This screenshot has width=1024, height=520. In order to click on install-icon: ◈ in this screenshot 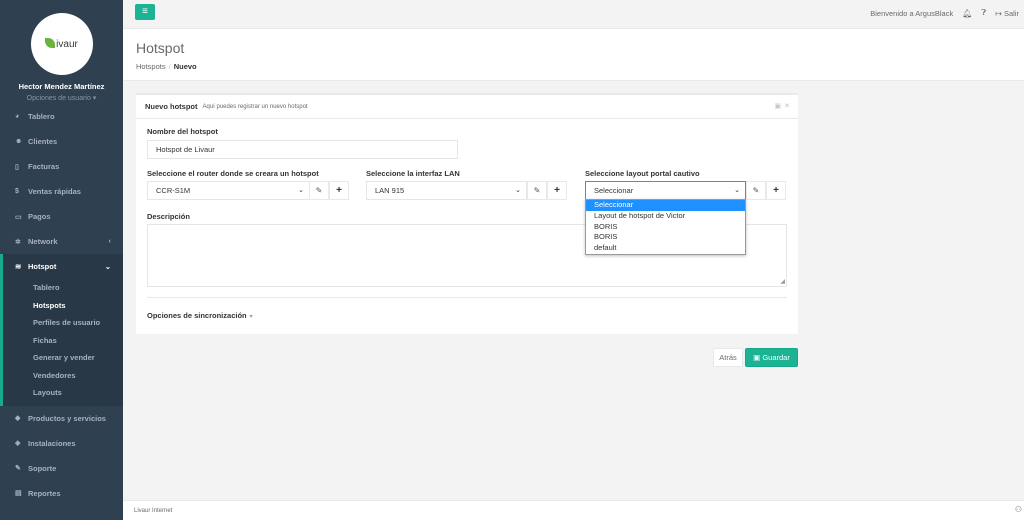, I will do `click(18, 443)`.